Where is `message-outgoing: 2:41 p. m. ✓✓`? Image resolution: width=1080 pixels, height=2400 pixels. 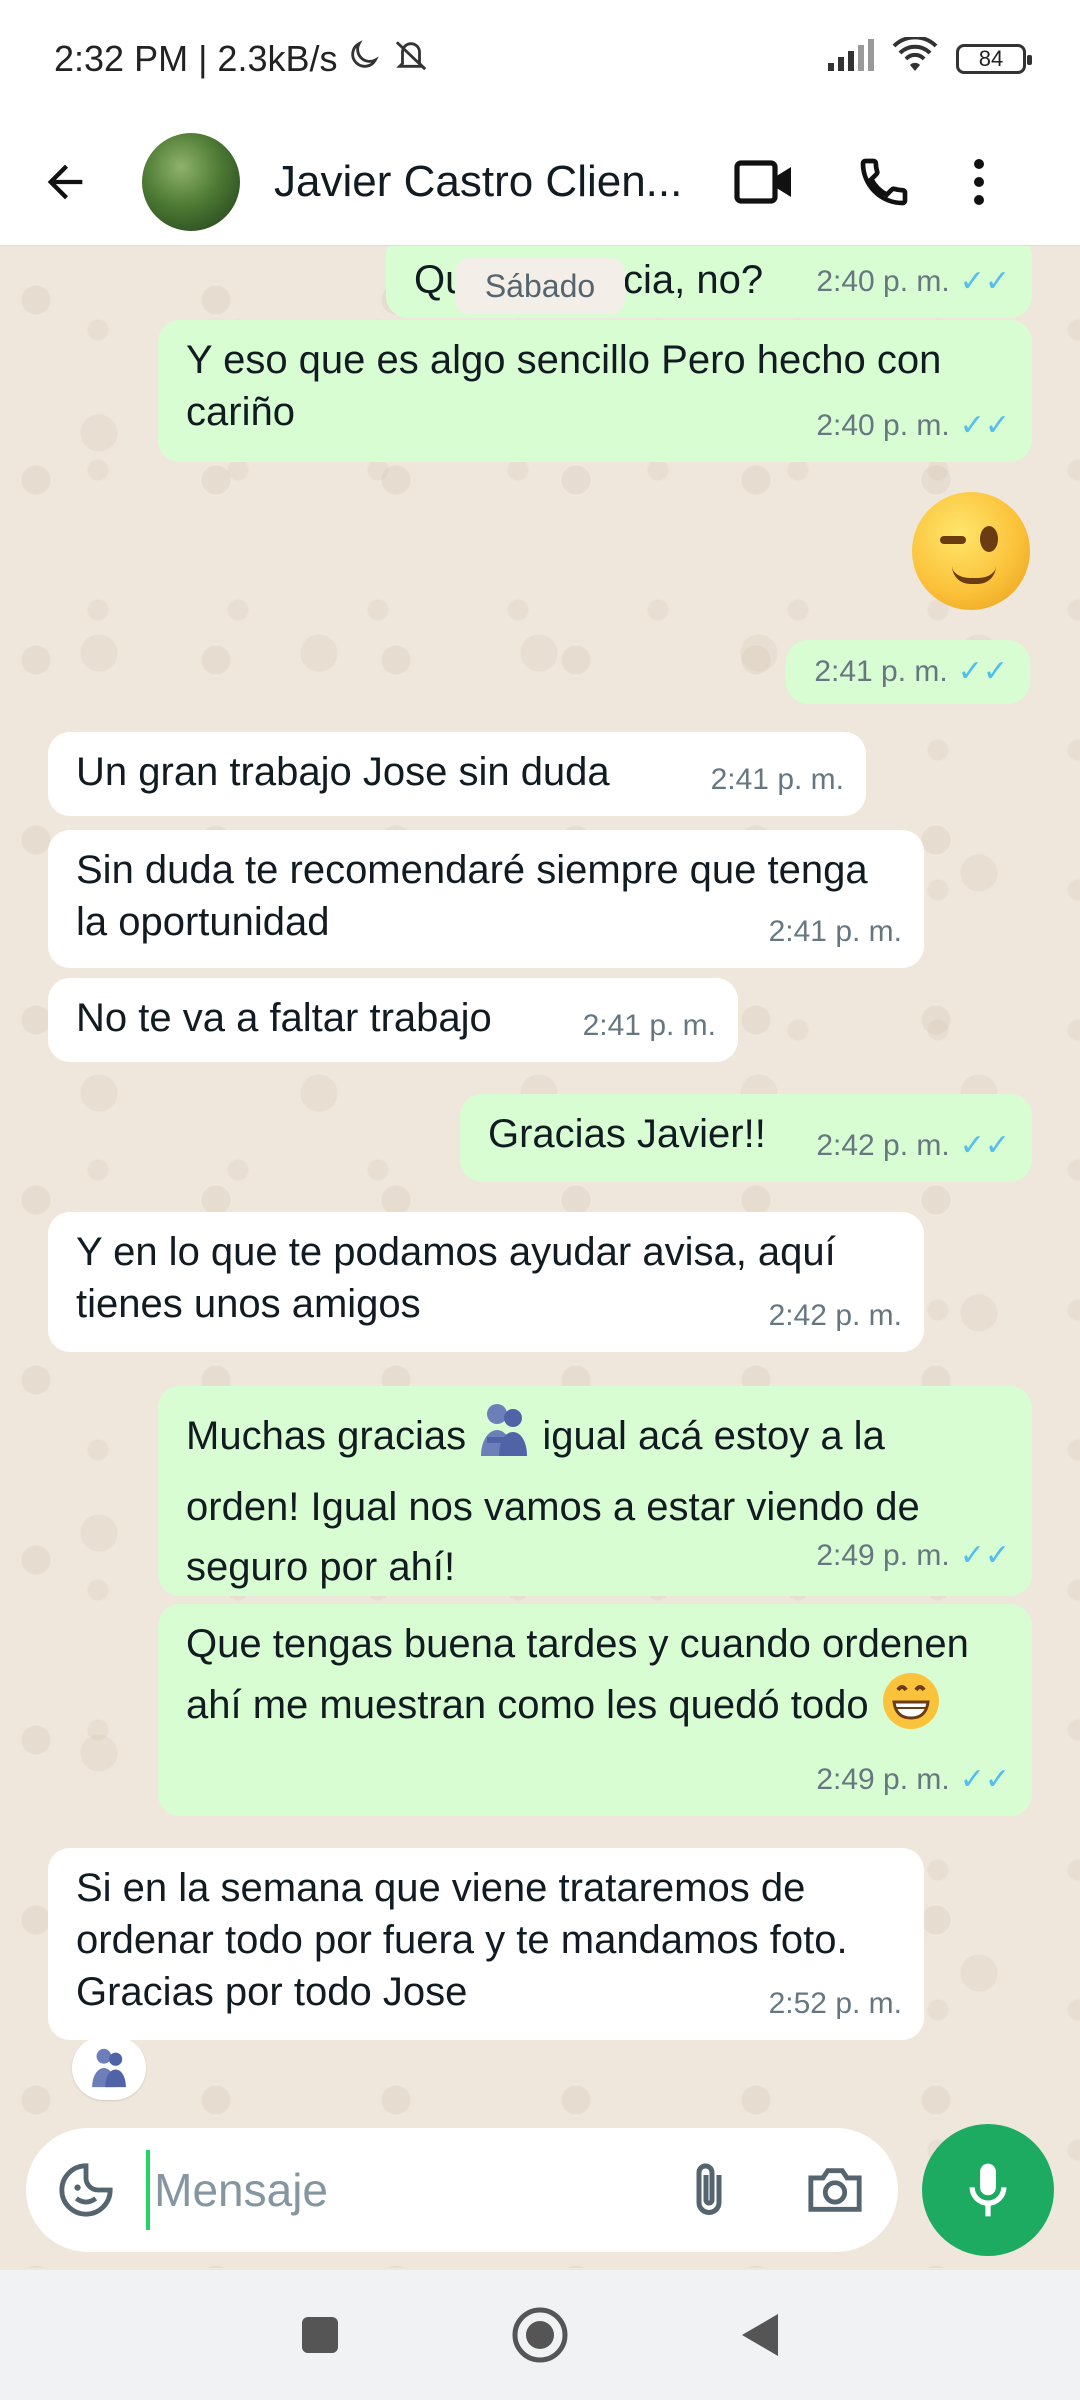
message-outgoing: 2:41 p. m. ✓✓ is located at coordinates (908, 672).